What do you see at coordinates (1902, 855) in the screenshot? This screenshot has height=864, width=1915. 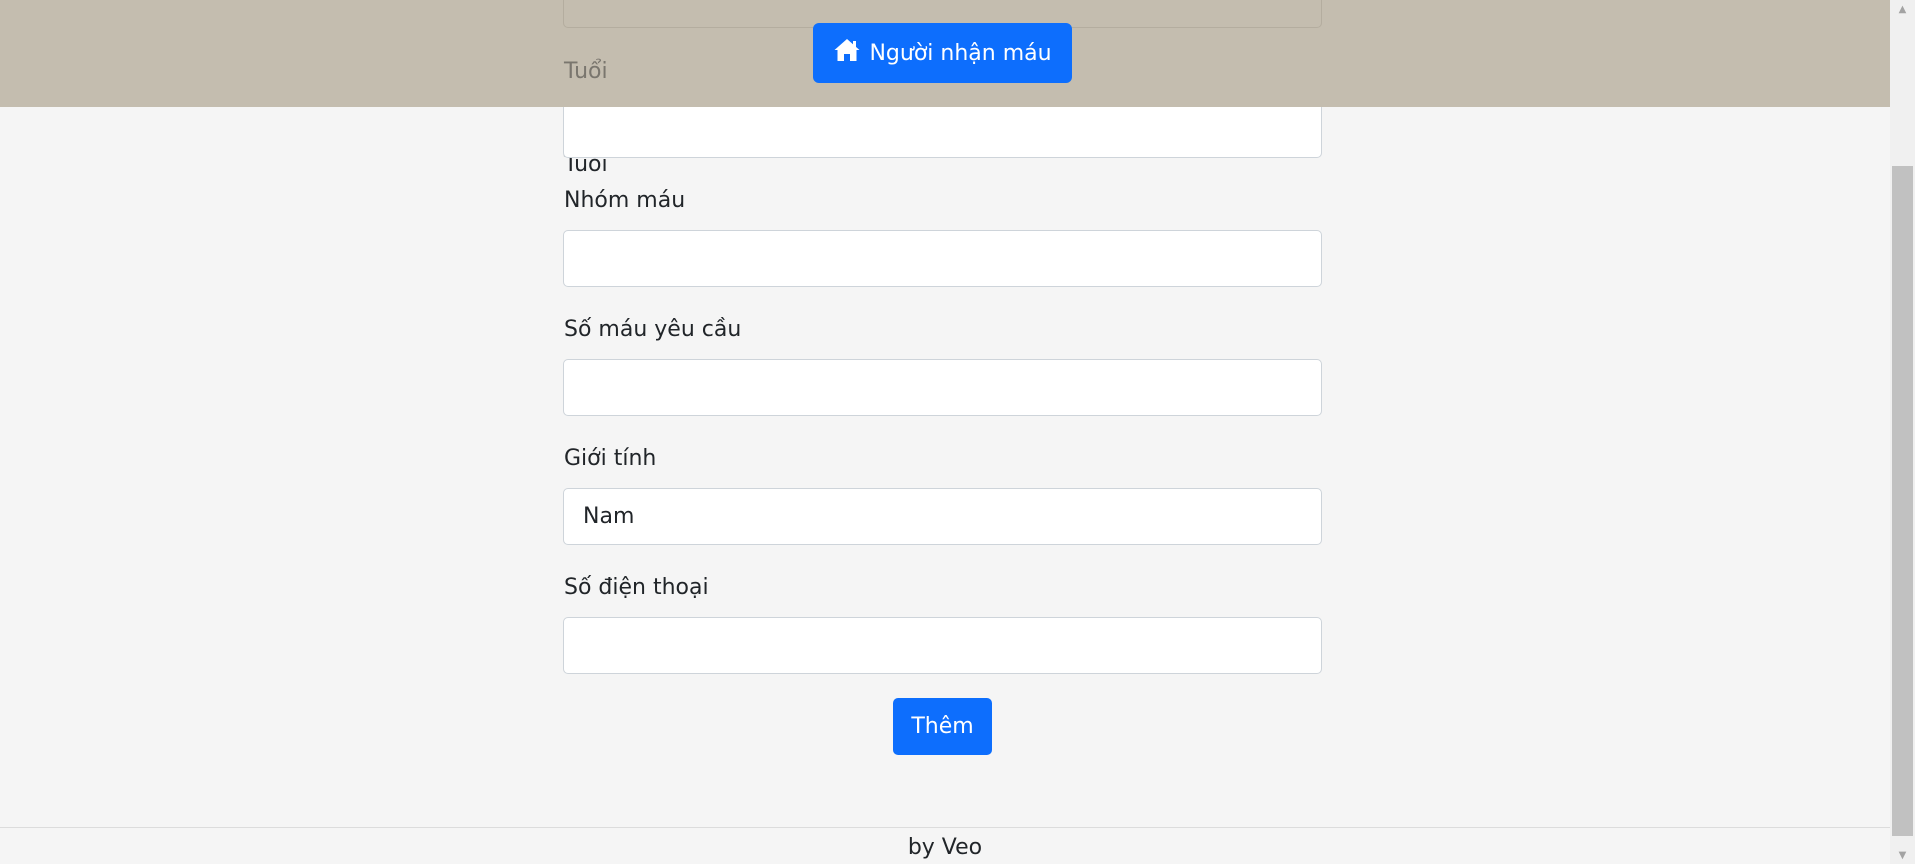 I see `scroll-down-arrow-icon: ▼` at bounding box center [1902, 855].